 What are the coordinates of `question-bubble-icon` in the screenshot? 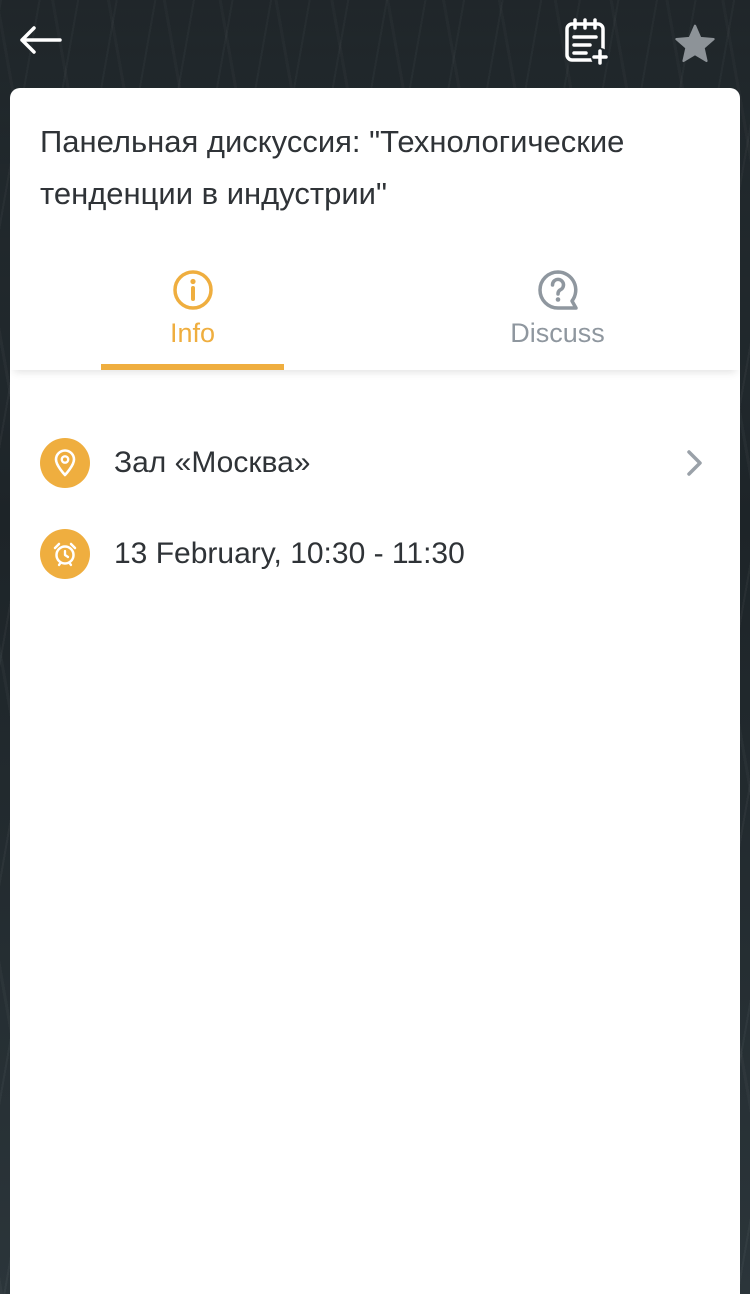 It's located at (557, 290).